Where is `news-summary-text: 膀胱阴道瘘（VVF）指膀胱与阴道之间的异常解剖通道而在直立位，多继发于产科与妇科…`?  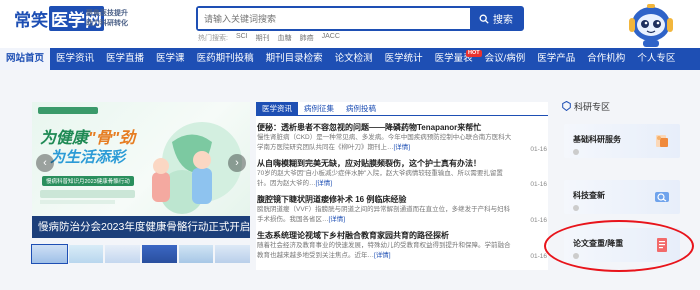
news-summary-text: 膀胱阴道瘘（VVF）指膀胱与阴道之间的异常解剖通道而在直立位，多继发于产科与妇科… is located at coordinates (384, 214).